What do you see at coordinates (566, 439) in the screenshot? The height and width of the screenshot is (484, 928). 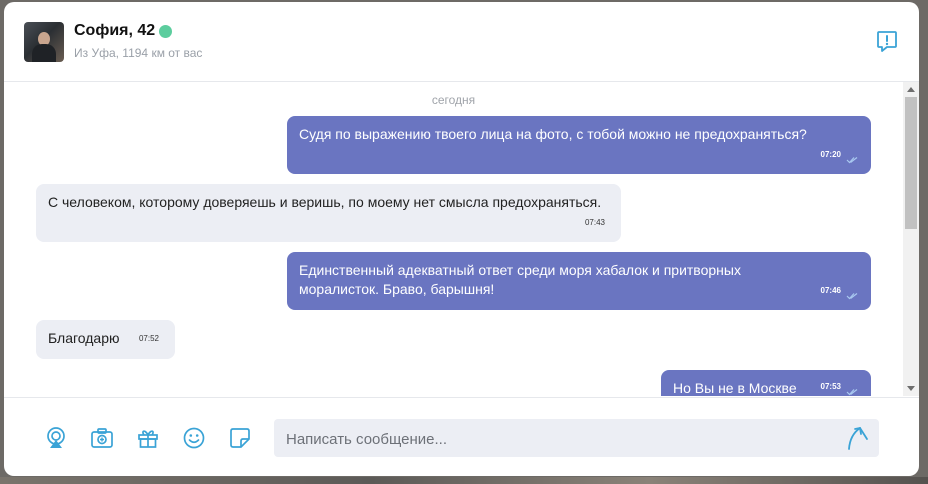 I see `message-input` at bounding box center [566, 439].